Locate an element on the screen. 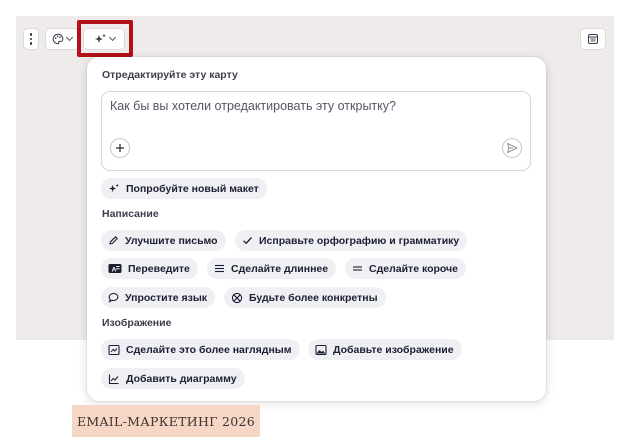  notes-button is located at coordinates (593, 39).